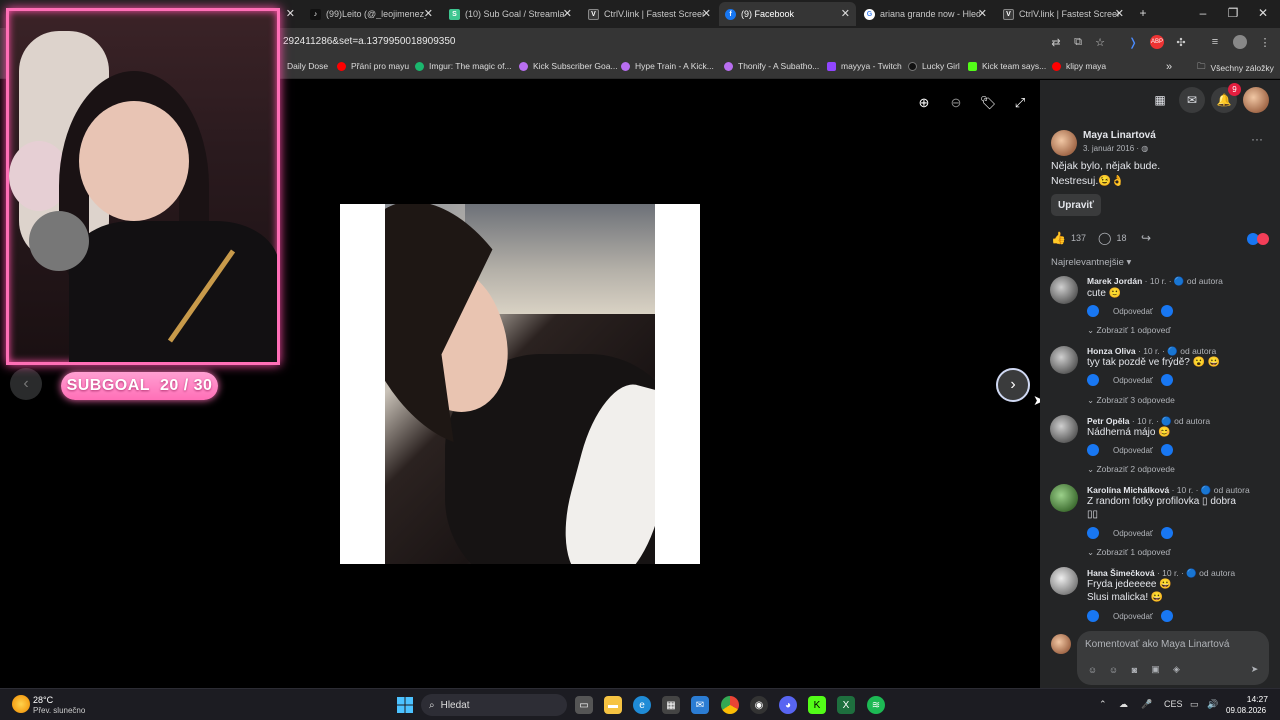  Describe the element at coordinates (1265, 42) in the screenshot. I see `menu-dots-icon: ⋮` at that location.